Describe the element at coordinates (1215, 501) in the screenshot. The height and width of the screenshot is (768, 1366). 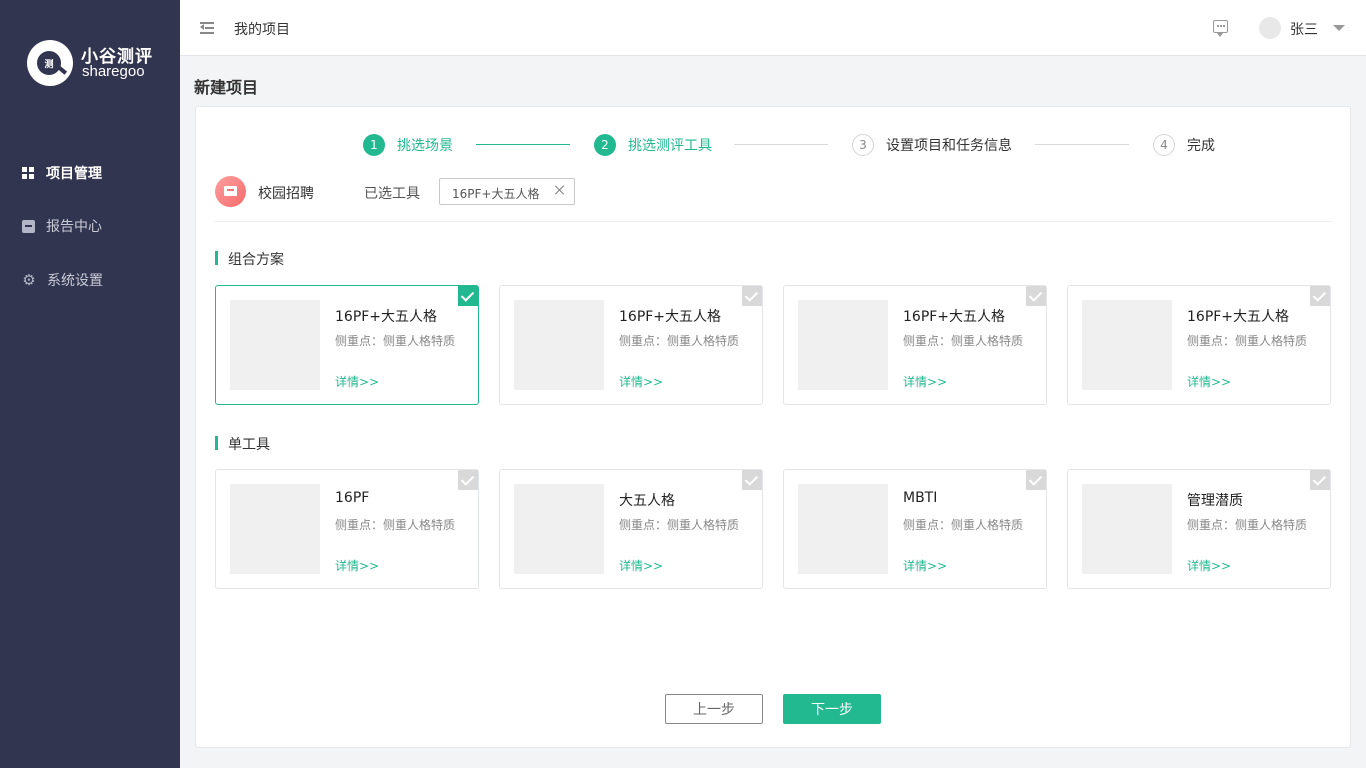
I see `tool-name: 管理潜质` at that location.